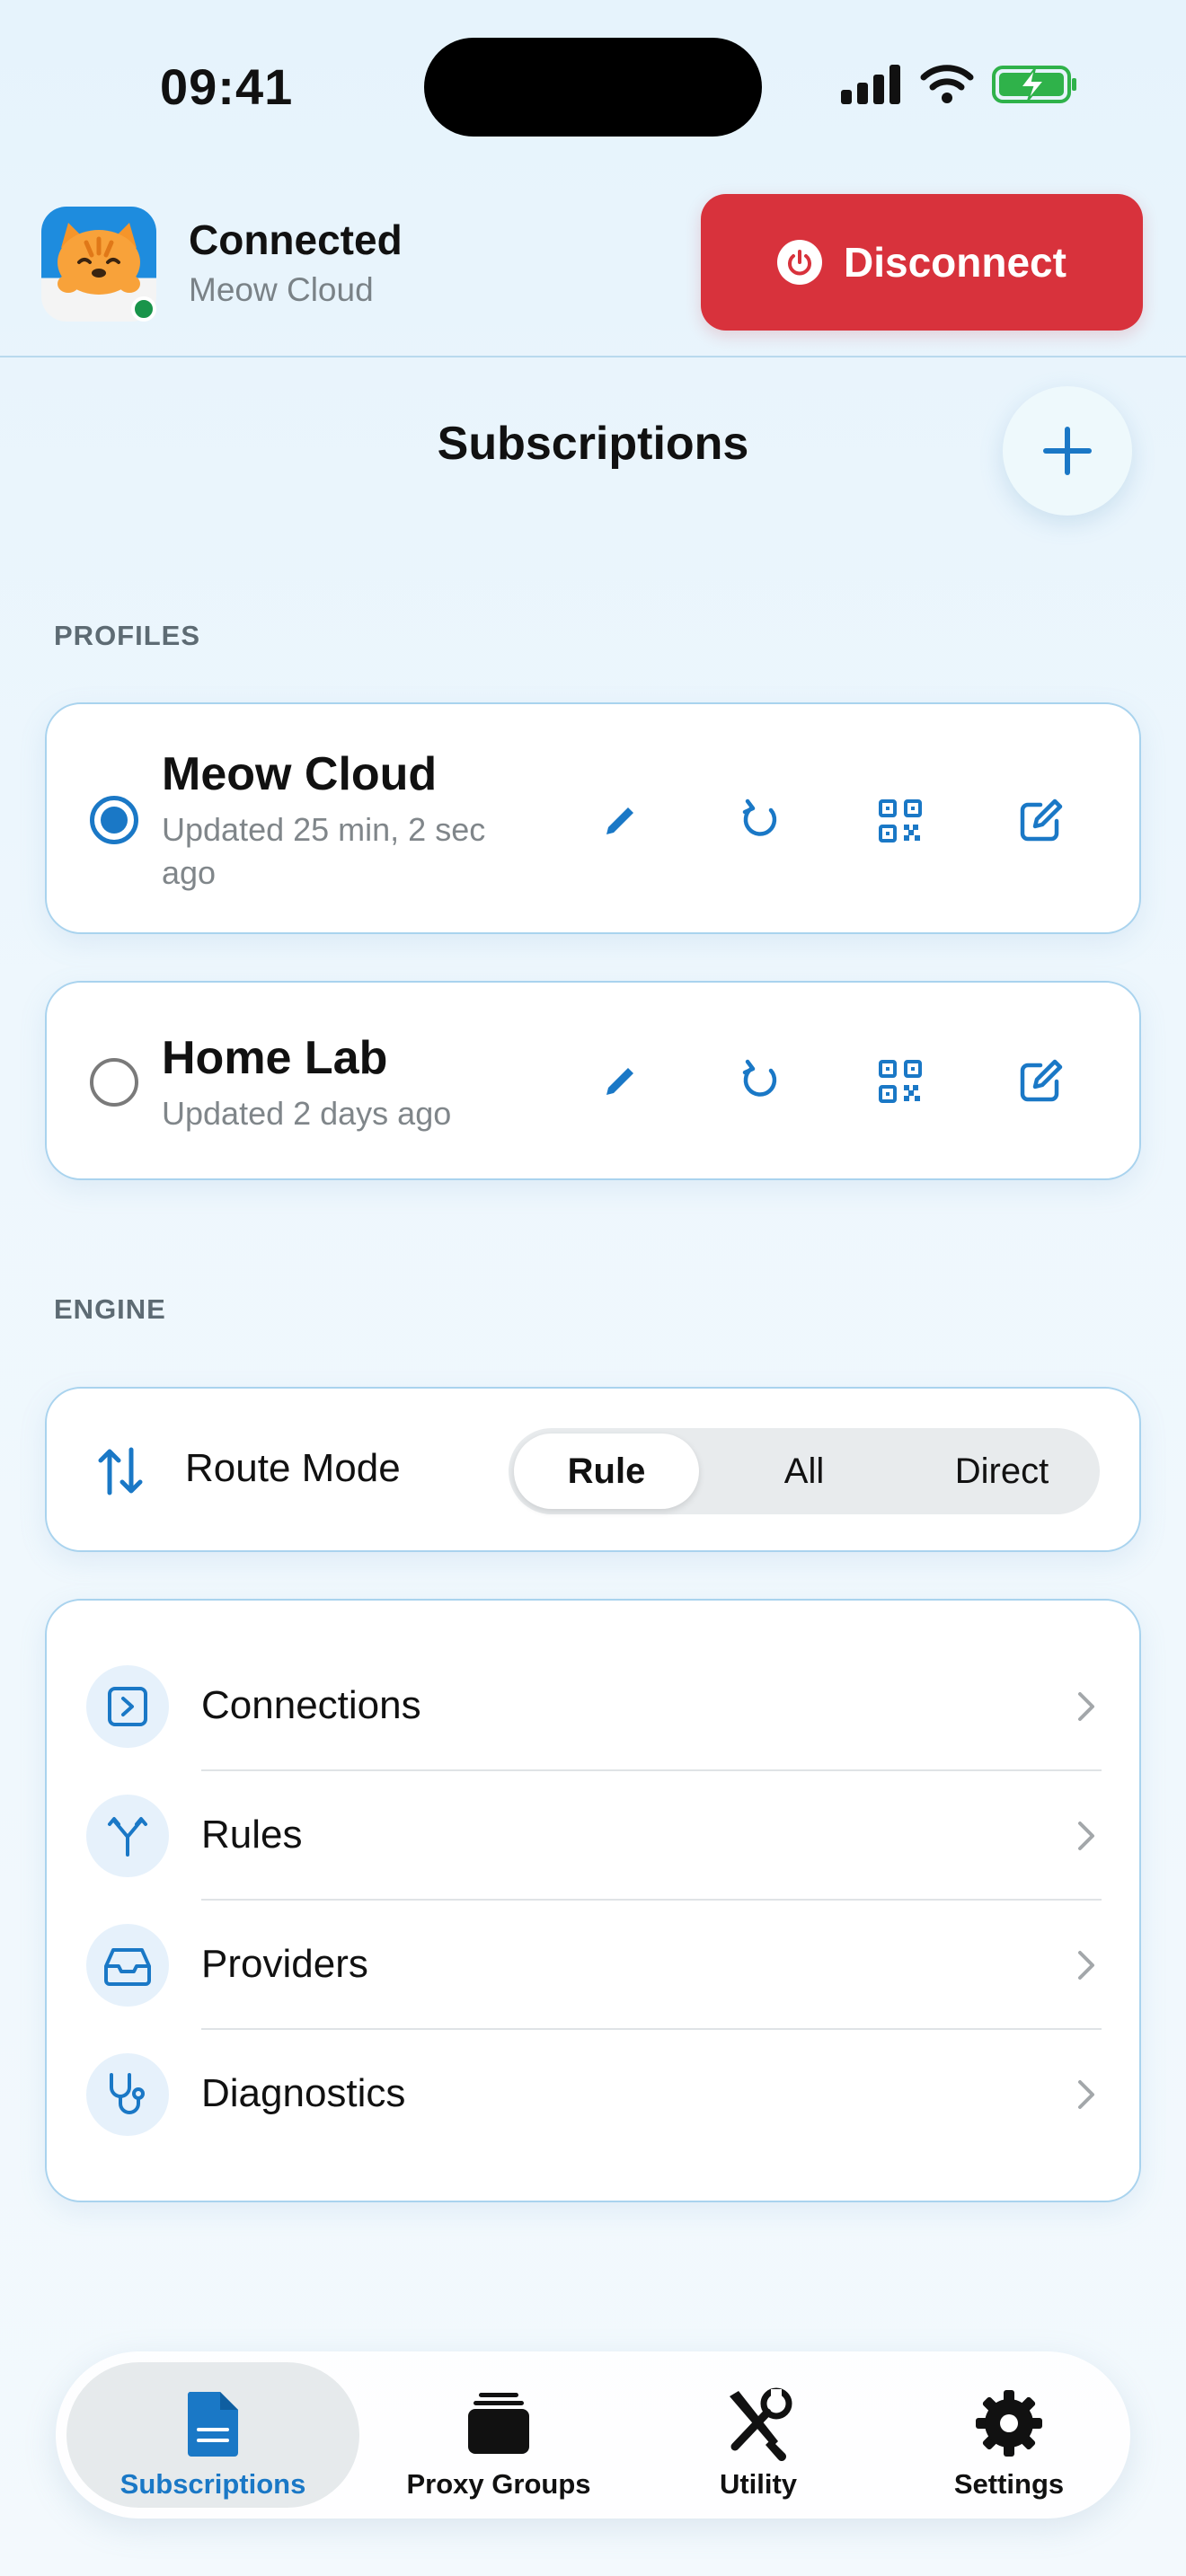 This screenshot has width=1186, height=2576. What do you see at coordinates (293, 1468) in the screenshot?
I see `route-mode-label: Route Mode` at bounding box center [293, 1468].